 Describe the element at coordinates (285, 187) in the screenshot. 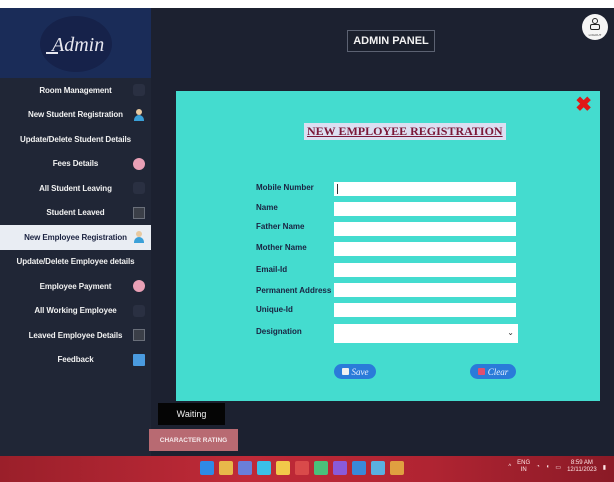

I see `mobile-number-label: Mobile Number` at that location.